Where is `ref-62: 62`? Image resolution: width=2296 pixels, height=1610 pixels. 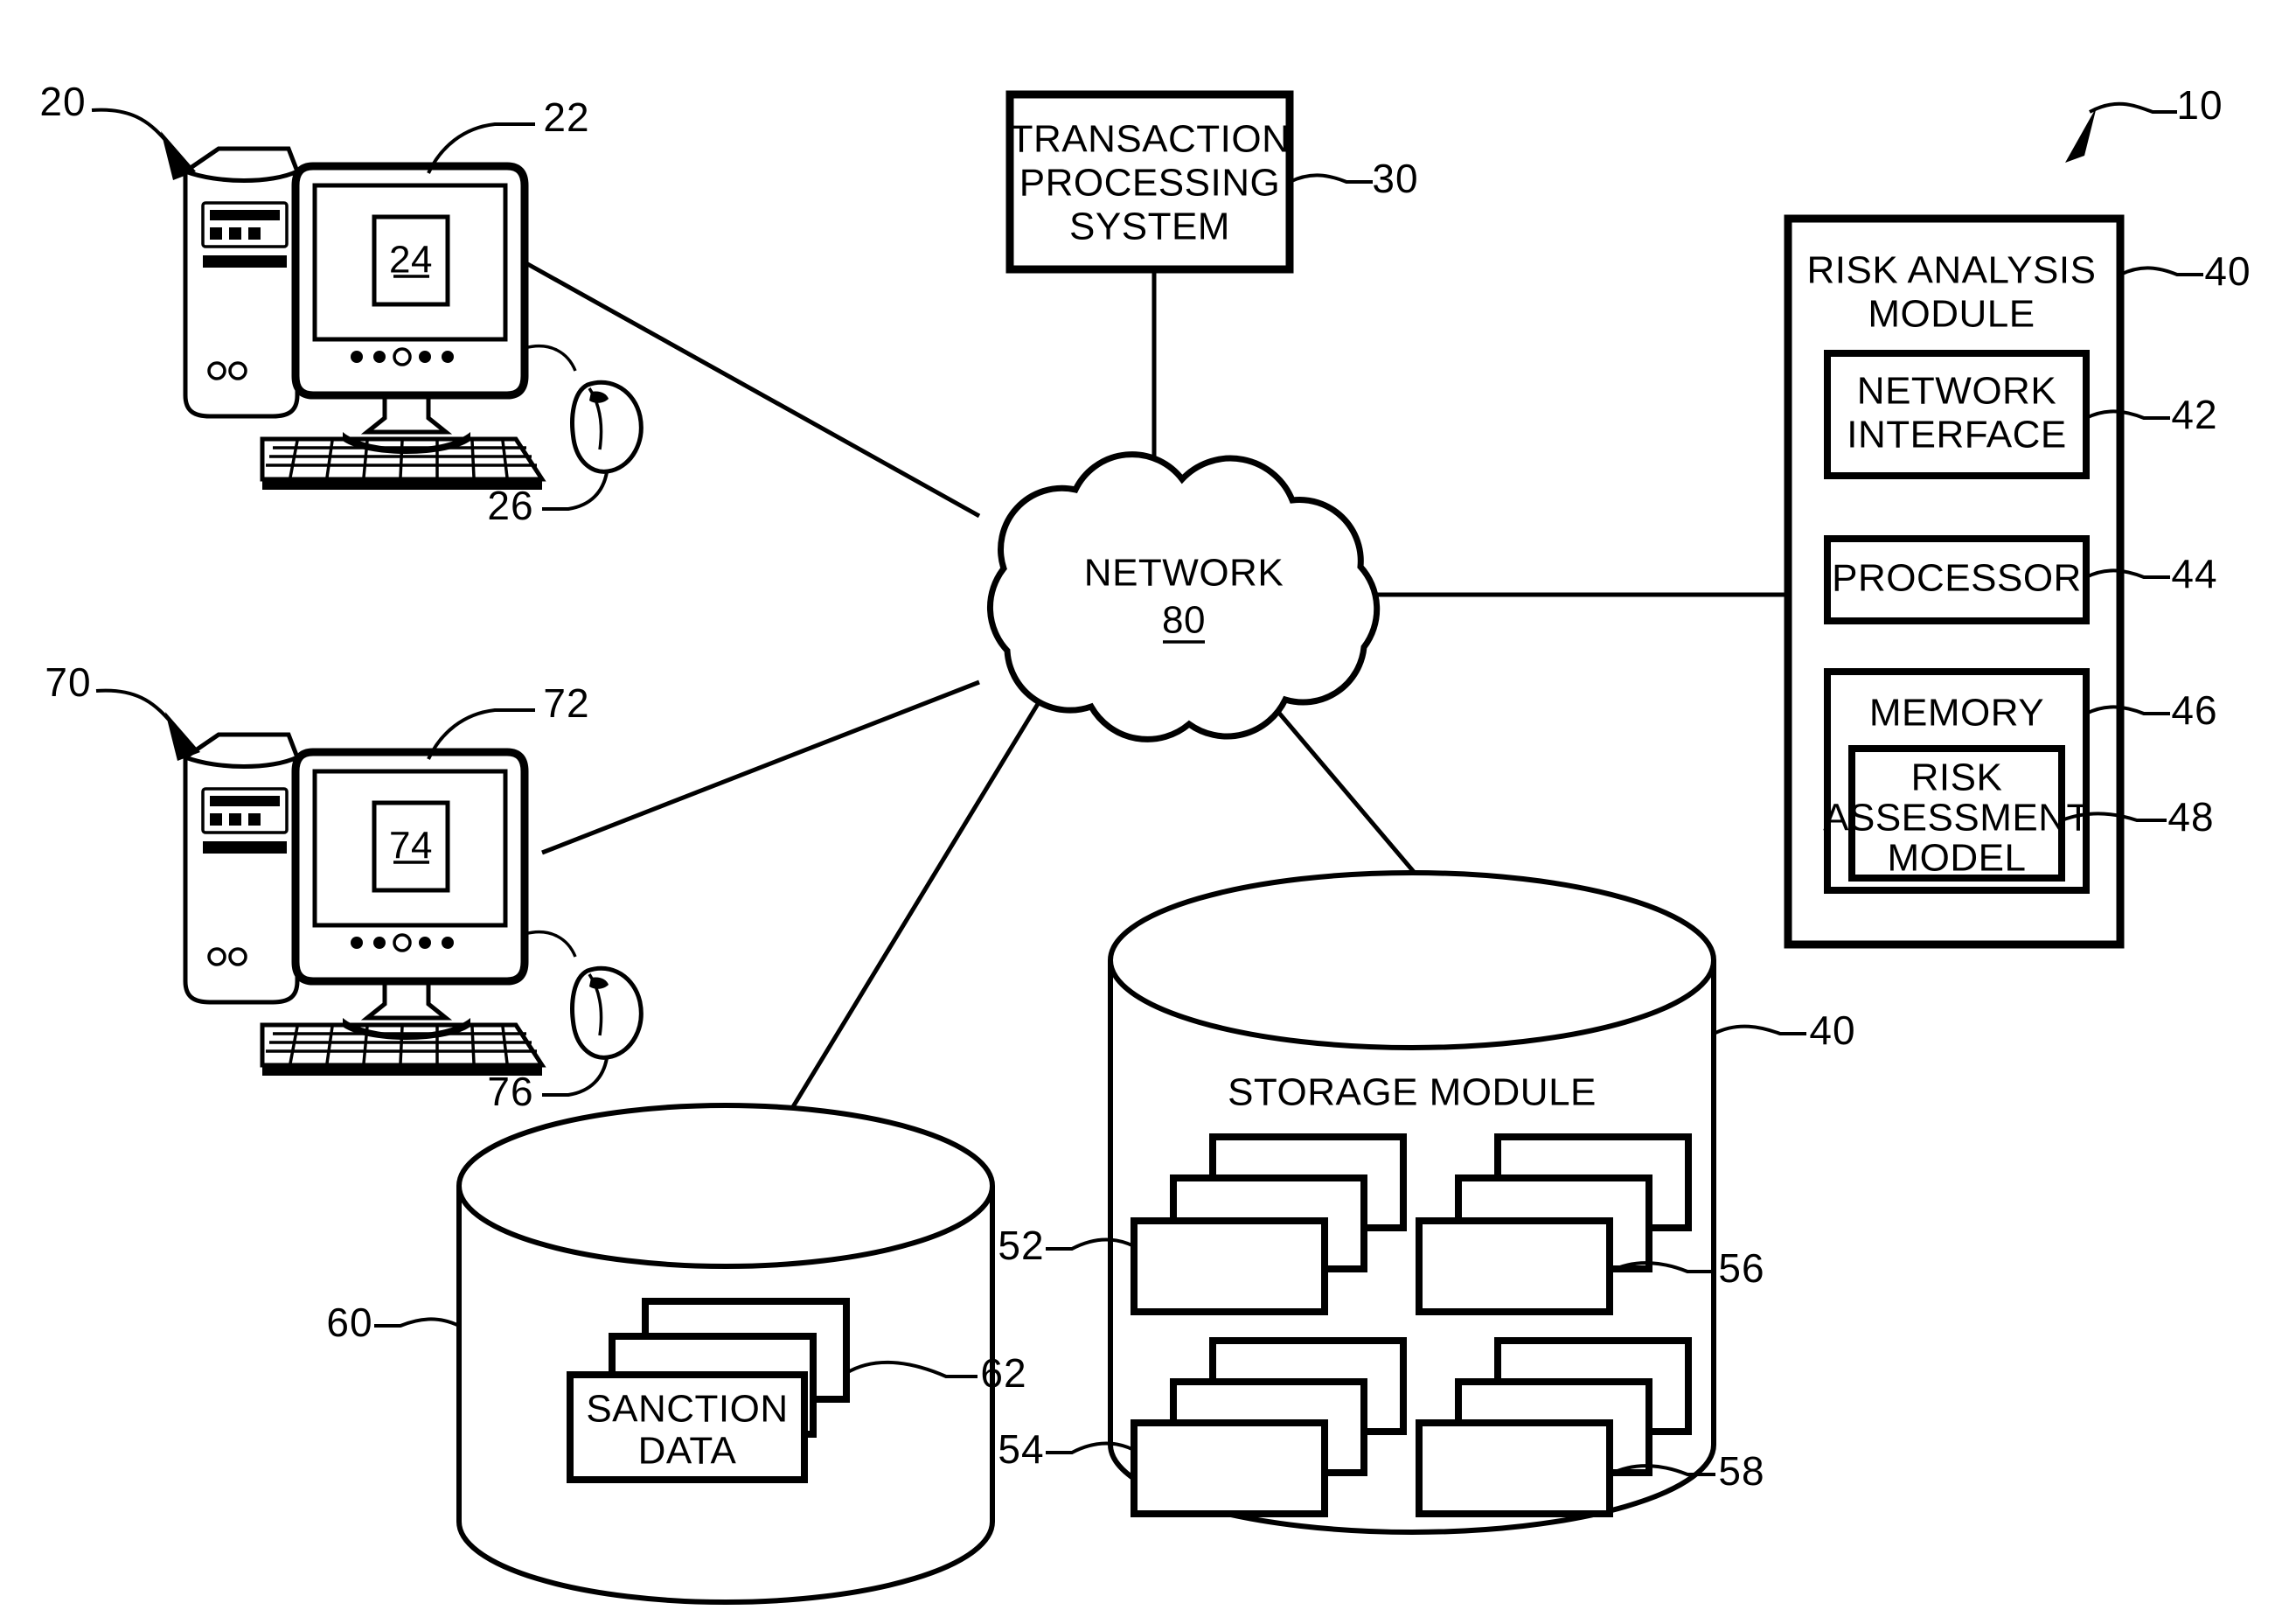
ref-62: 62 is located at coordinates (1003, 1373).